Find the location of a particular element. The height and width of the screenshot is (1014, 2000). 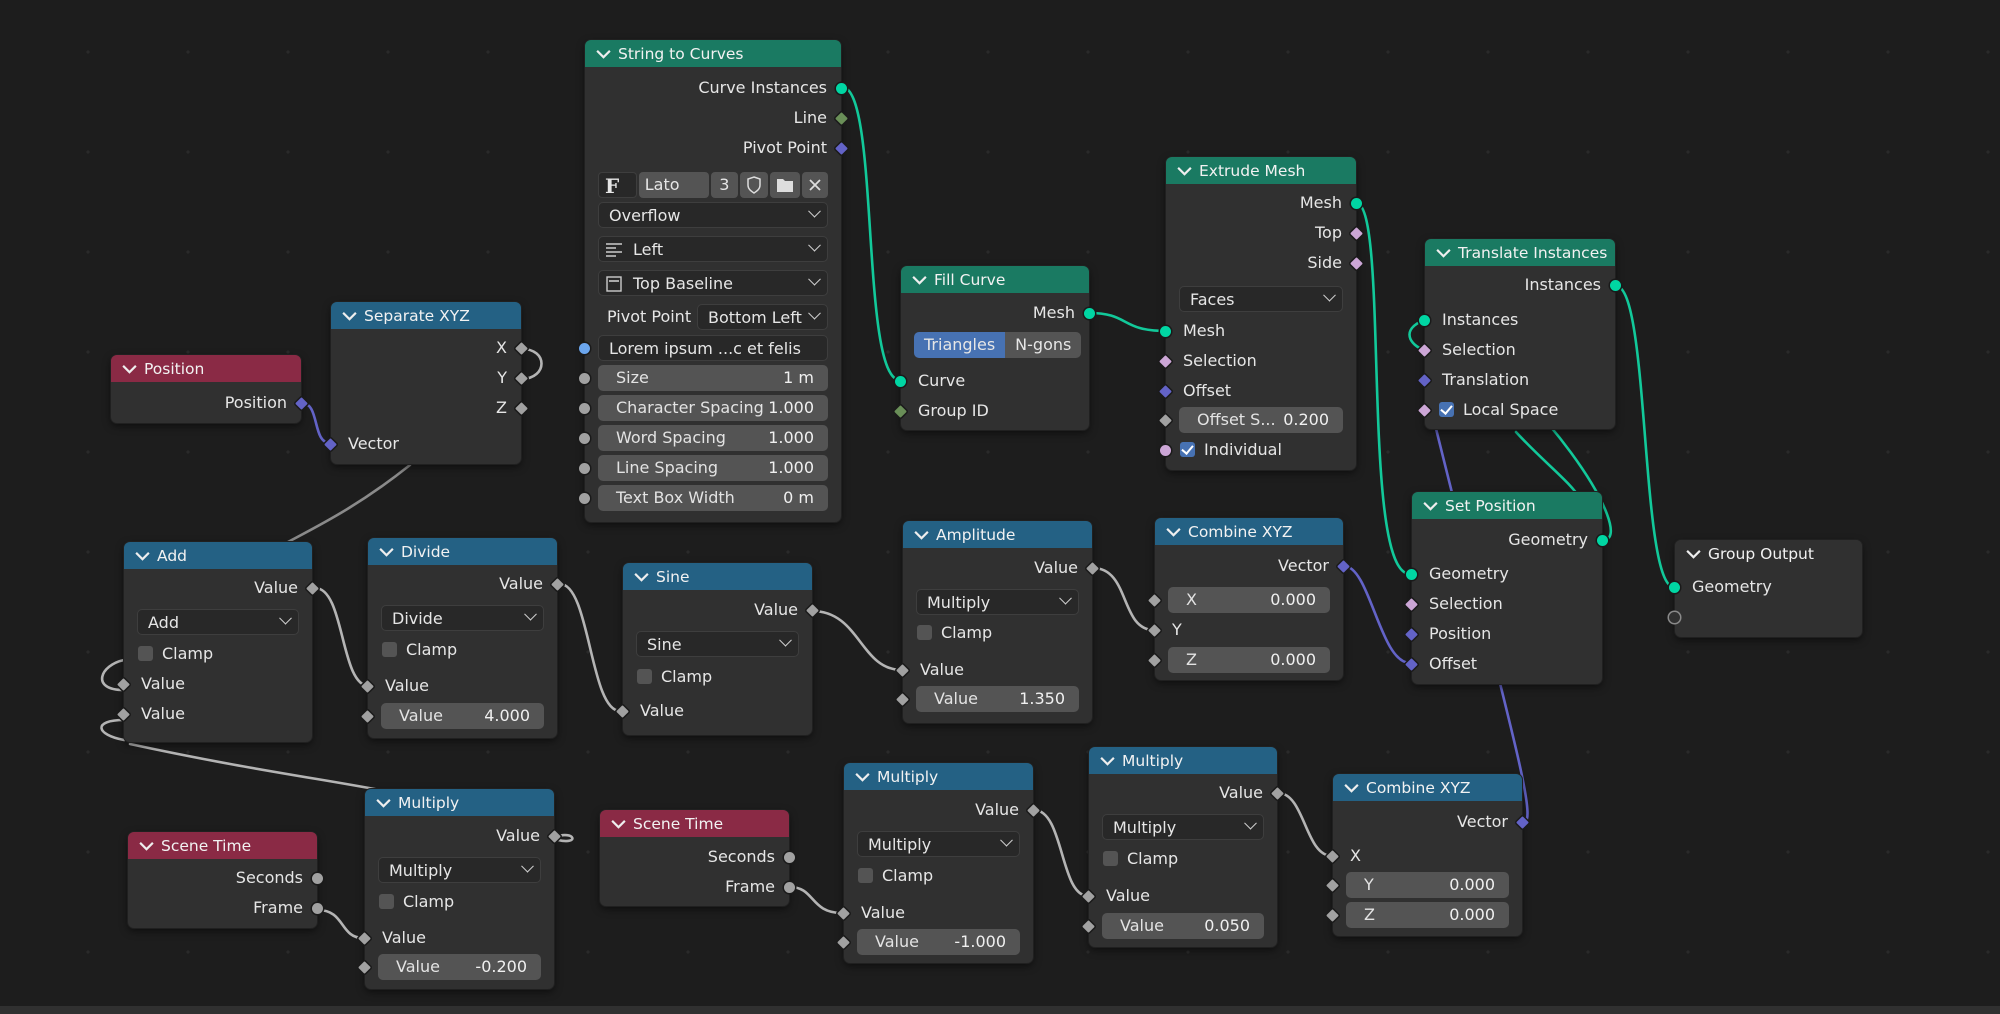

socket-curve-instances is located at coordinates (841, 88).